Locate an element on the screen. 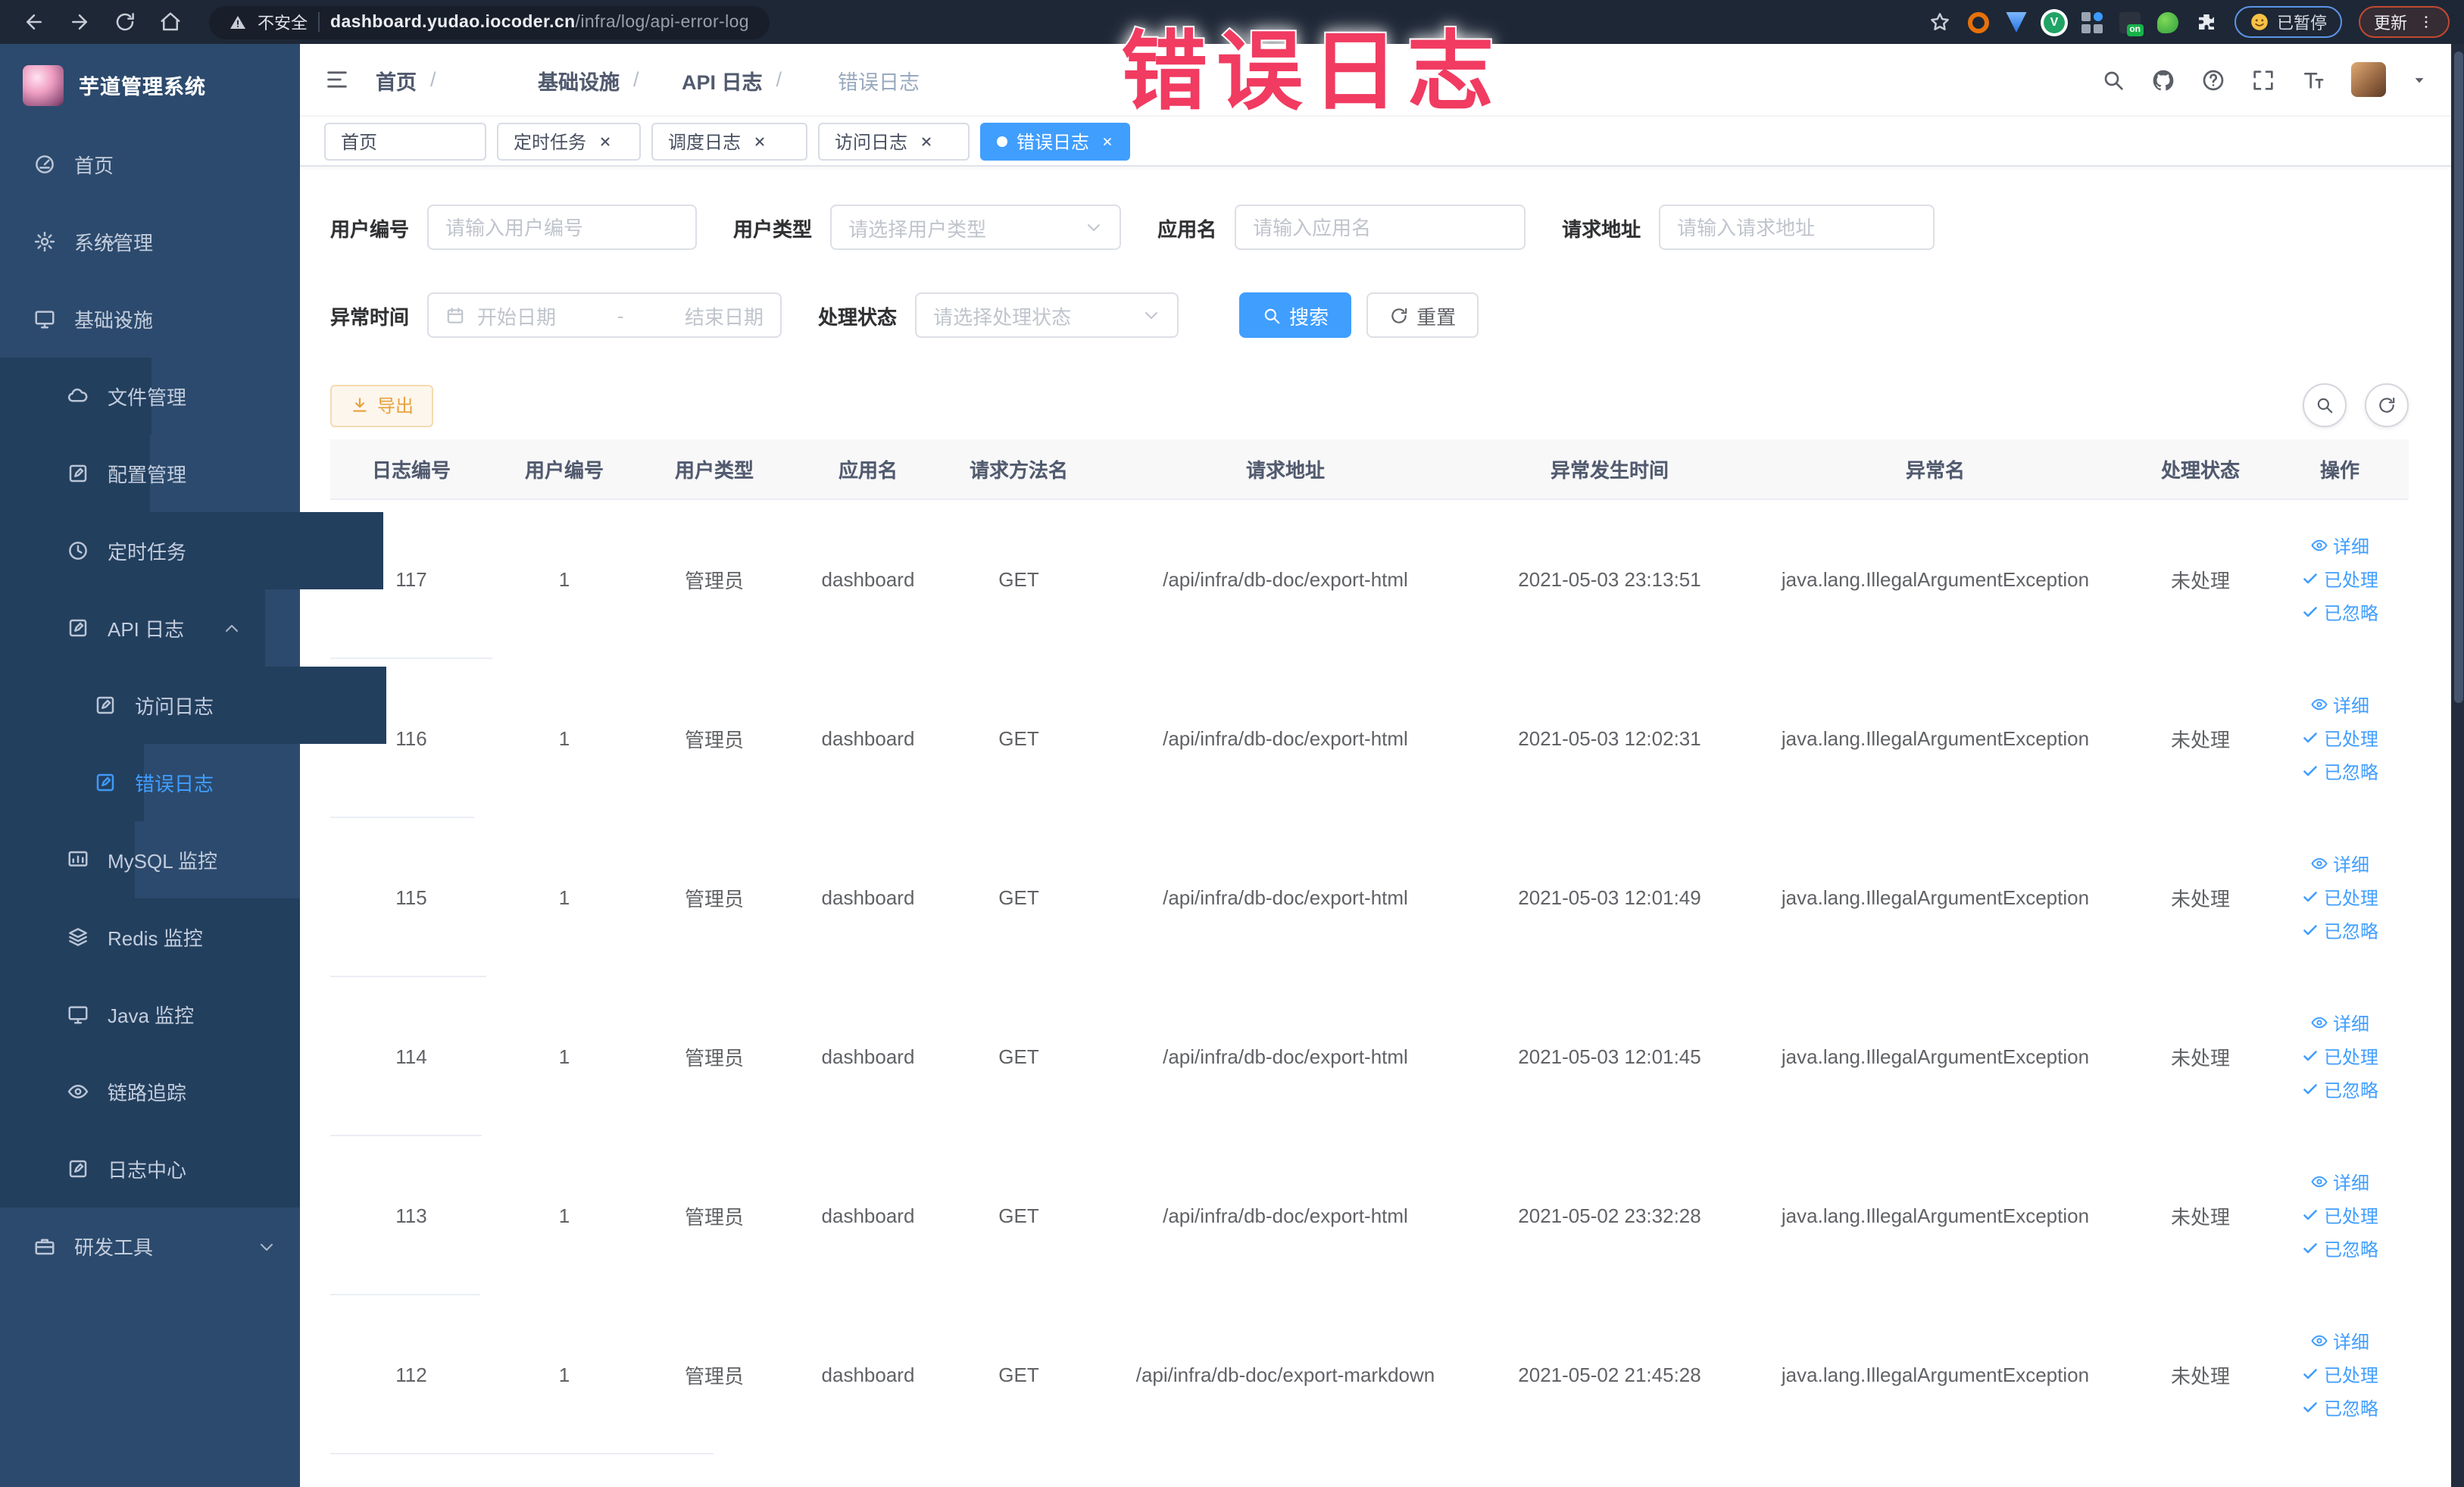 This screenshot has width=2464, height=1487. extension-grid-icon is located at coordinates (2092, 22).